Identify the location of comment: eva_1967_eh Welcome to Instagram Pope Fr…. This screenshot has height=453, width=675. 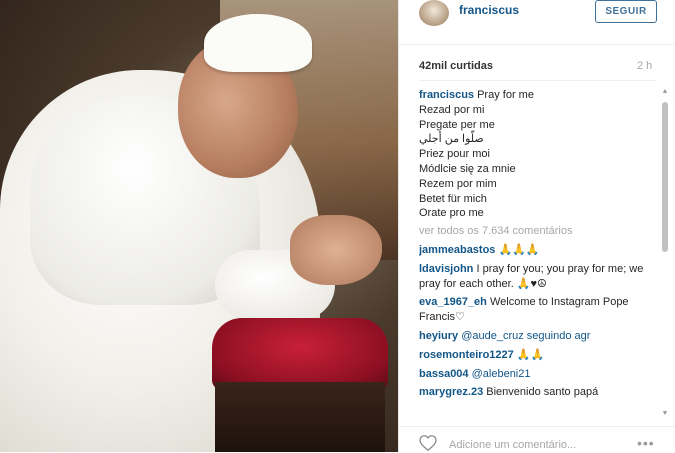
(524, 310).